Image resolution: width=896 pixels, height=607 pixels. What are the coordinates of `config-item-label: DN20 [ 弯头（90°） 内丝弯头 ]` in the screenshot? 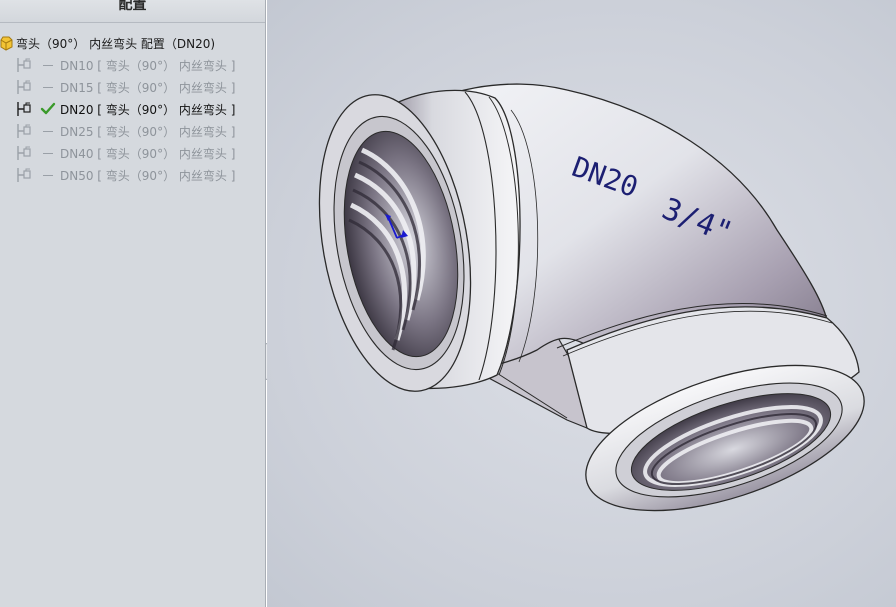 It's located at (148, 109).